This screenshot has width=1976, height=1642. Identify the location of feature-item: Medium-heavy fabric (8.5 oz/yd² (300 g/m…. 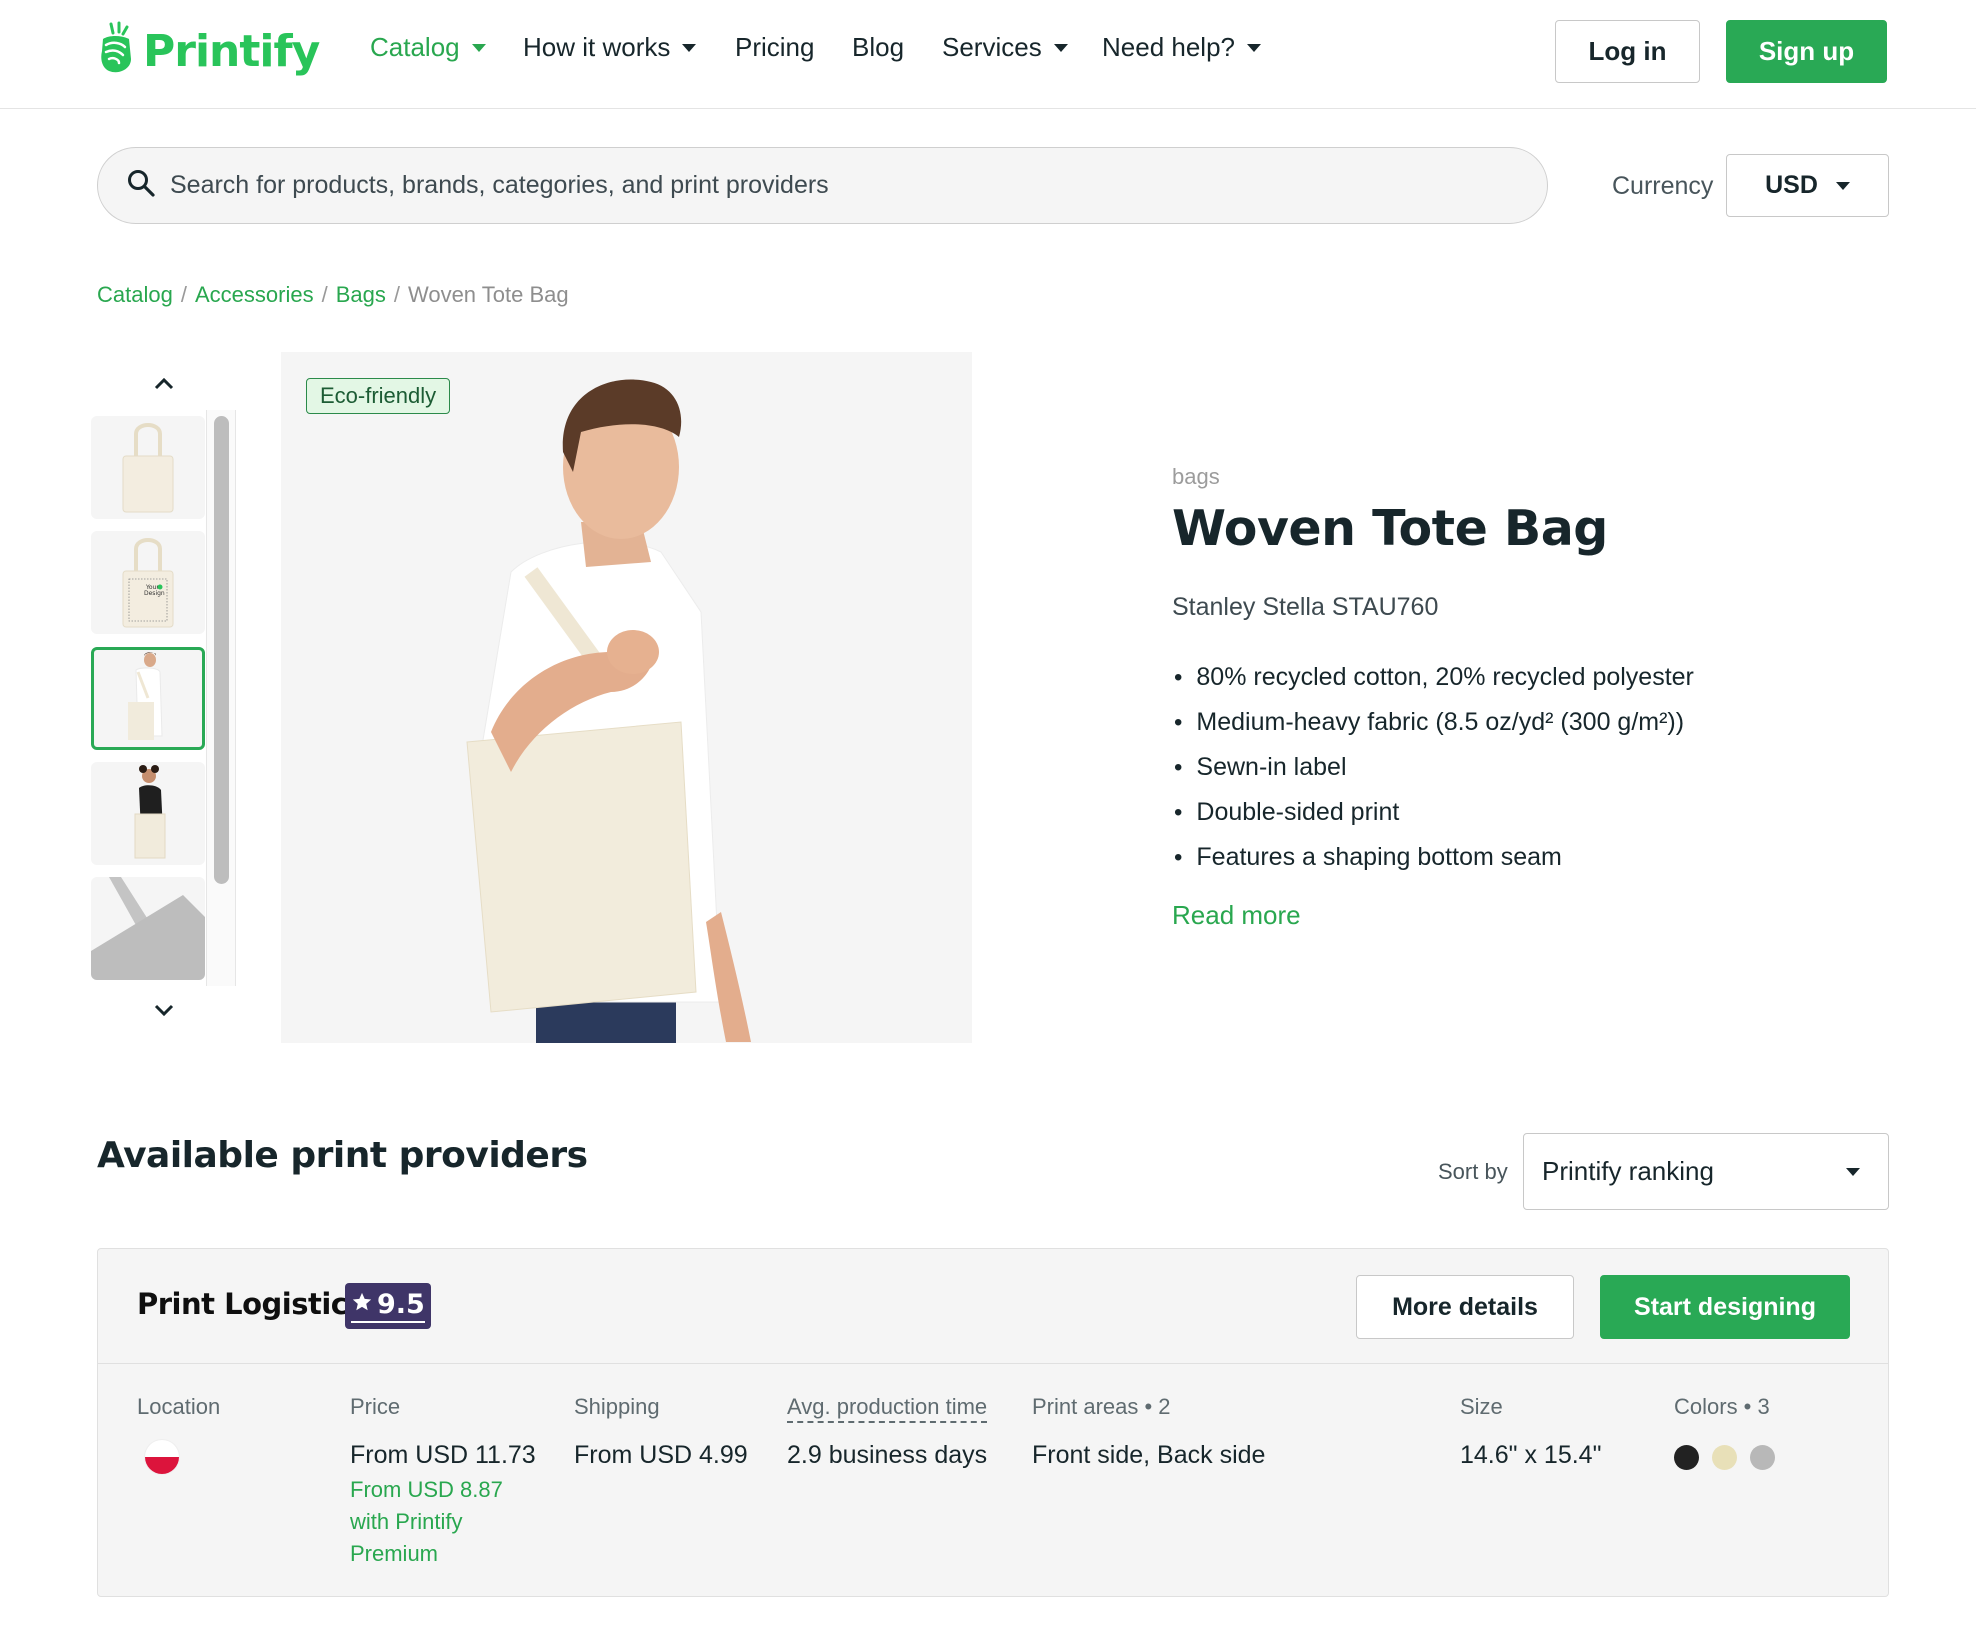
(1433, 722).